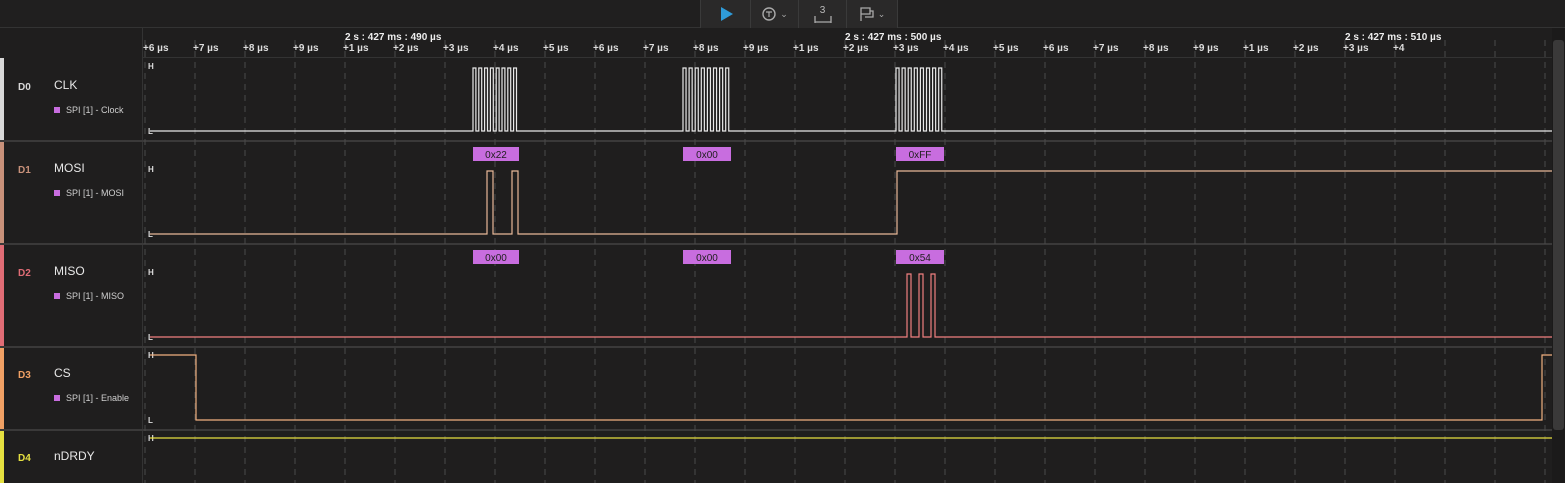 The width and height of the screenshot is (1565, 483). What do you see at coordinates (893, 37) in the screenshot?
I see `ruler-major-label: 2 s : 427 ms : 500 µs` at bounding box center [893, 37].